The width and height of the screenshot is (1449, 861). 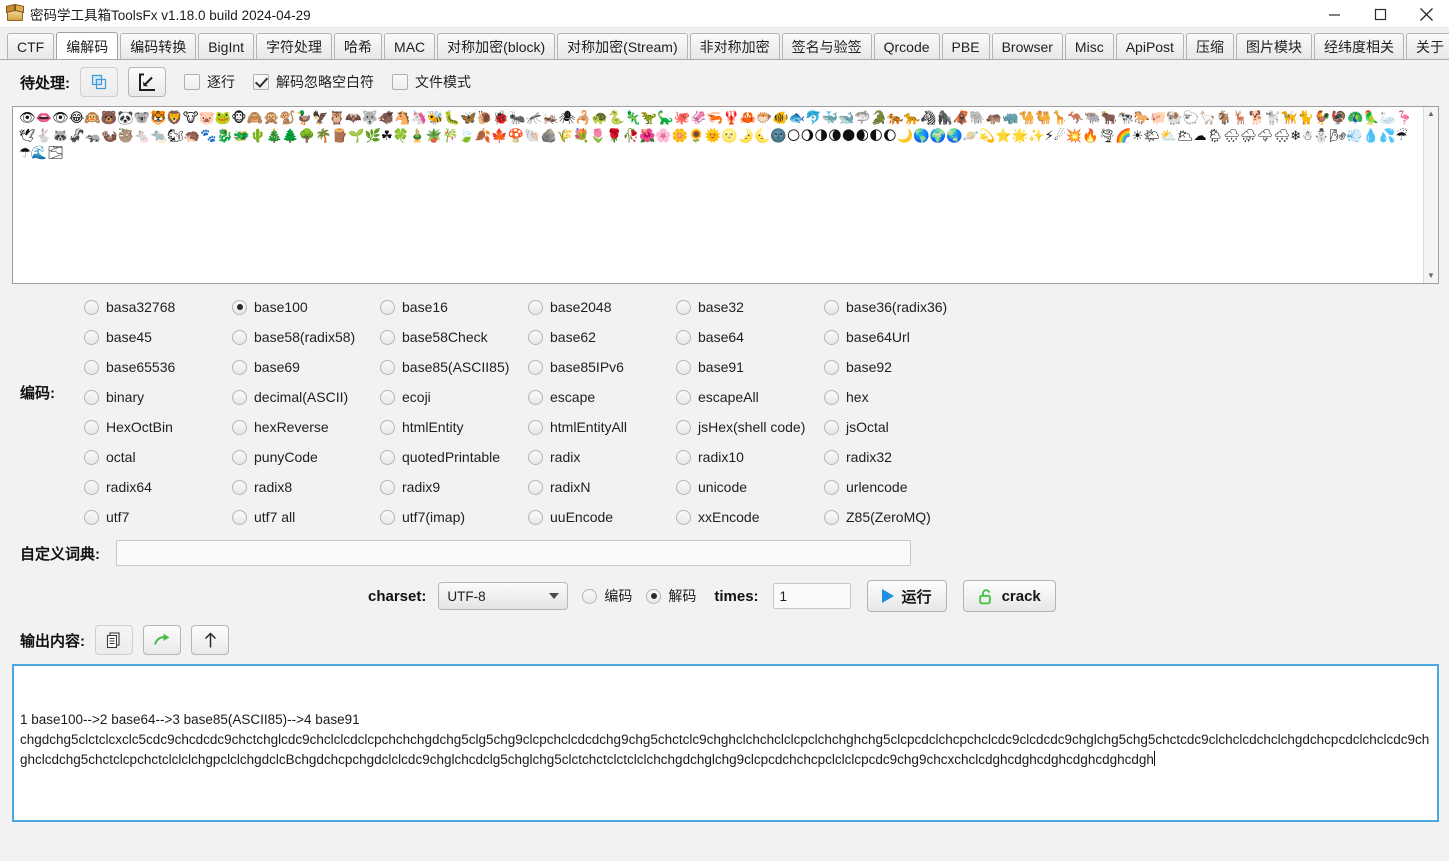 I want to click on up-arrow-icon, so click(x=210, y=640).